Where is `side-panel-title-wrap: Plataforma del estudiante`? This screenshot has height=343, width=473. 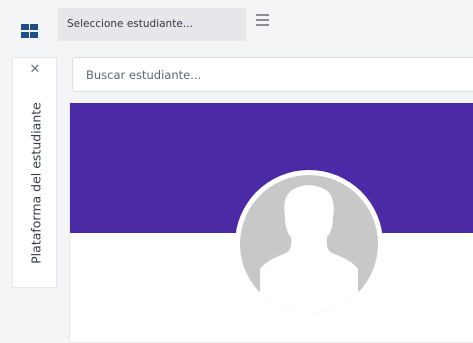
side-panel-title-wrap: Plataforma del estudiante is located at coordinates (36, 183).